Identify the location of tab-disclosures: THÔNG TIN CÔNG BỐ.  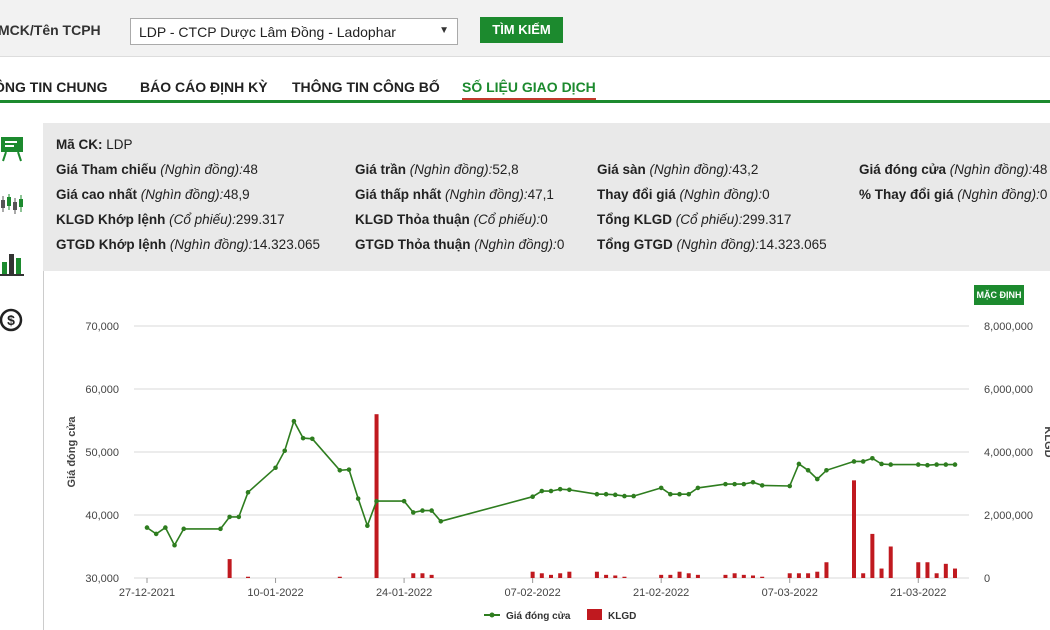
(366, 87).